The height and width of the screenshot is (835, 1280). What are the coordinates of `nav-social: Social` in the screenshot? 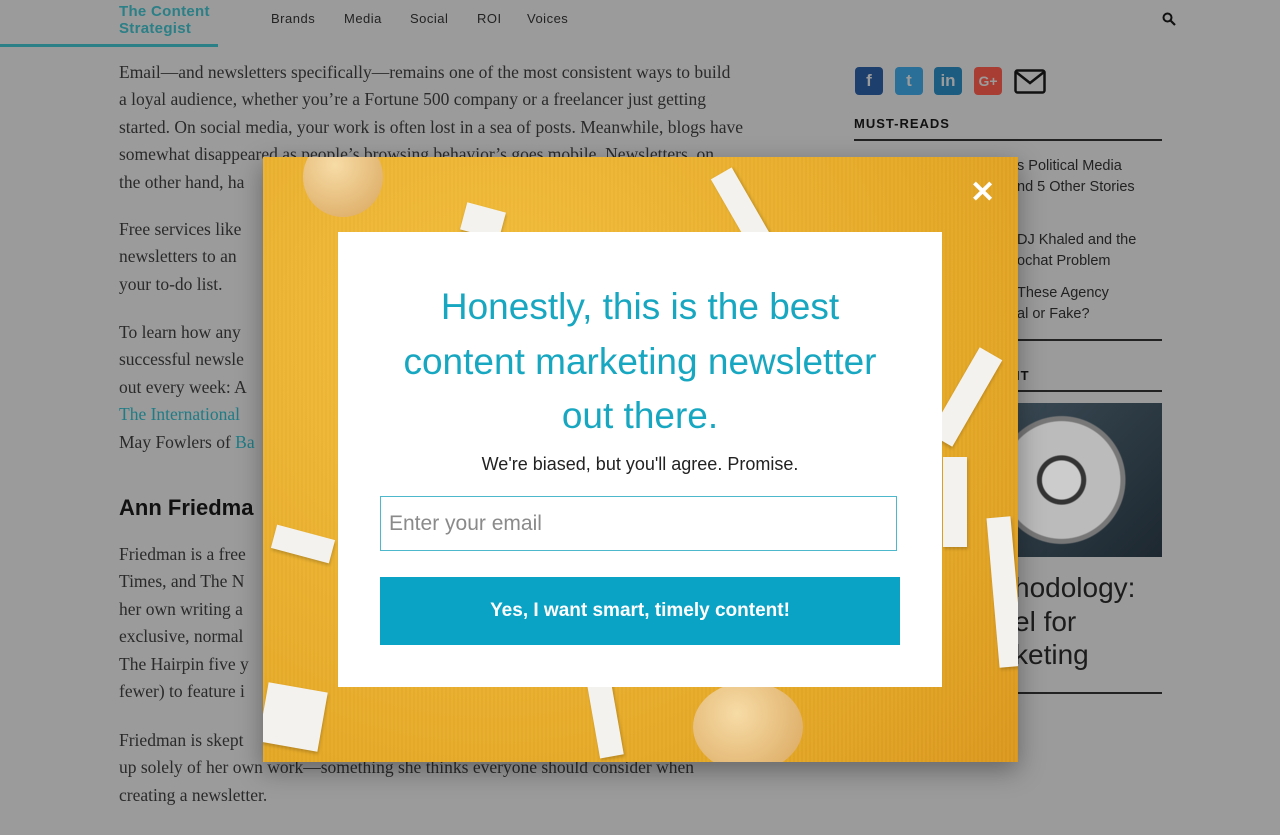 It's located at (429, 18).